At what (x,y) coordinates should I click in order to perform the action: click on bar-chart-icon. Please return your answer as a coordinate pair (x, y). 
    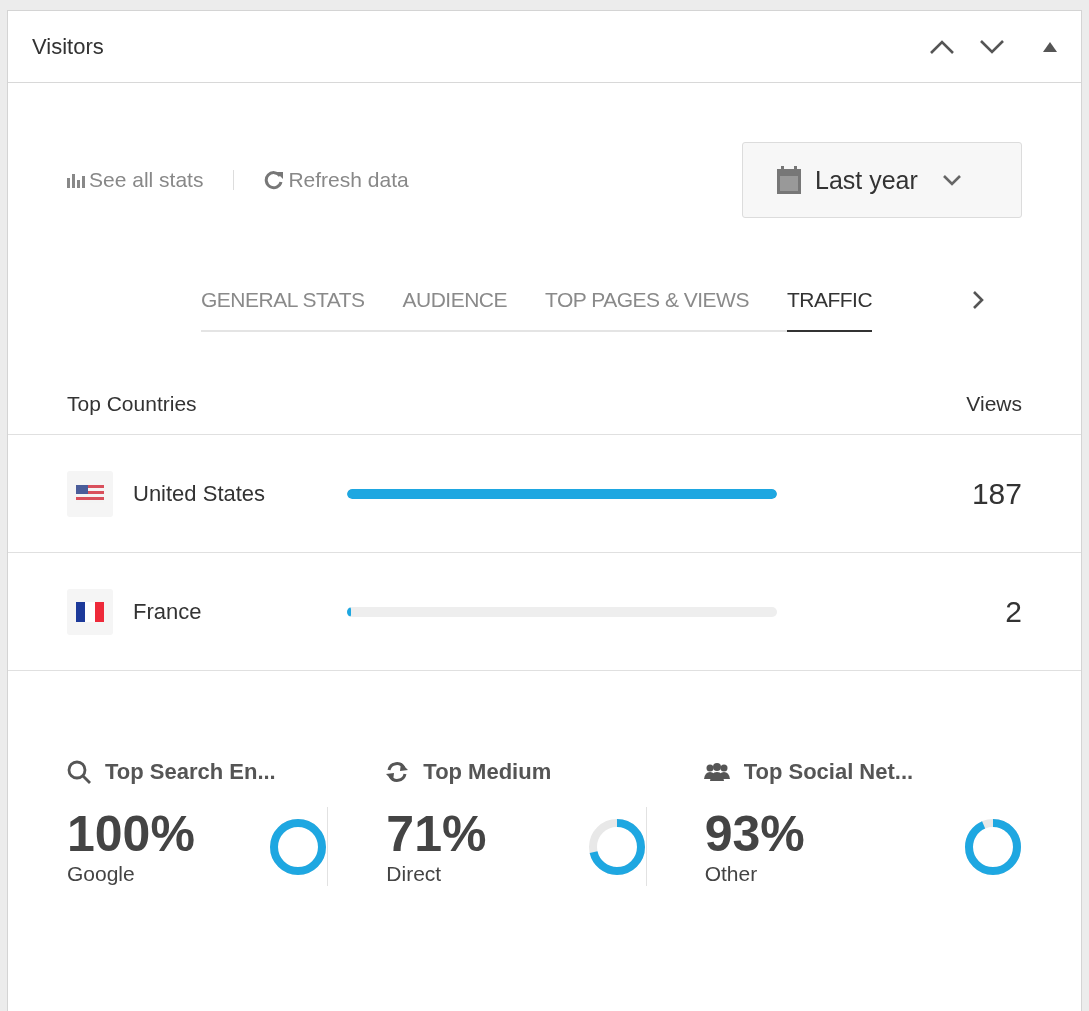
    Looking at the image, I should click on (76, 180).